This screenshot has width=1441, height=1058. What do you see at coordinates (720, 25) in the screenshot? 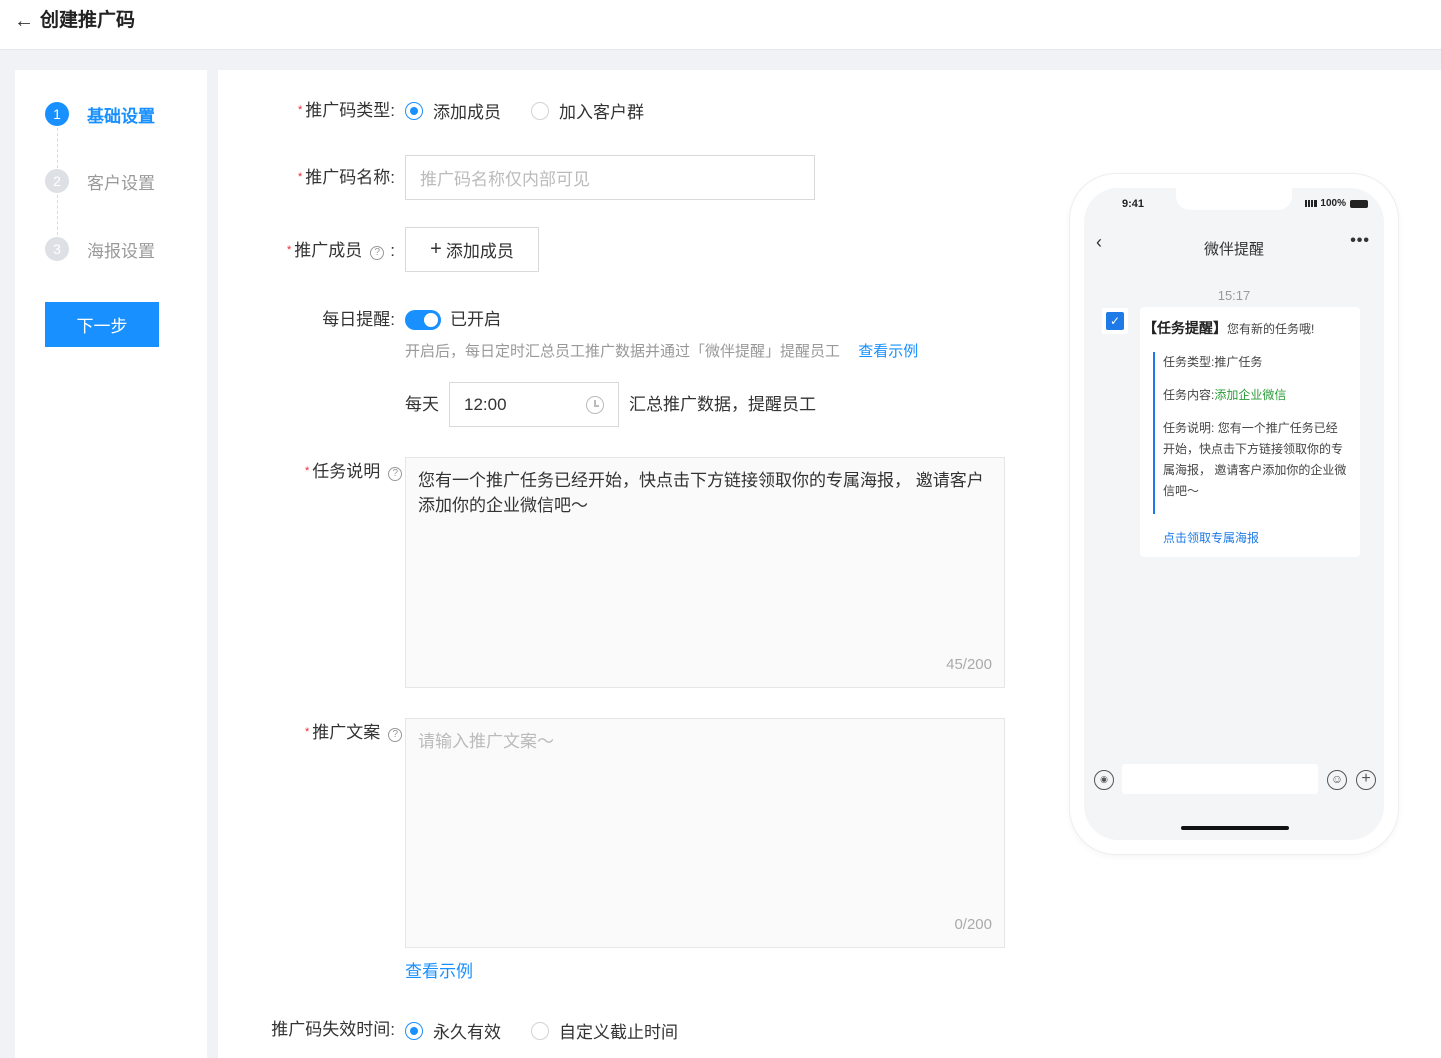
I see `top-bar: ← 创建推广码` at bounding box center [720, 25].